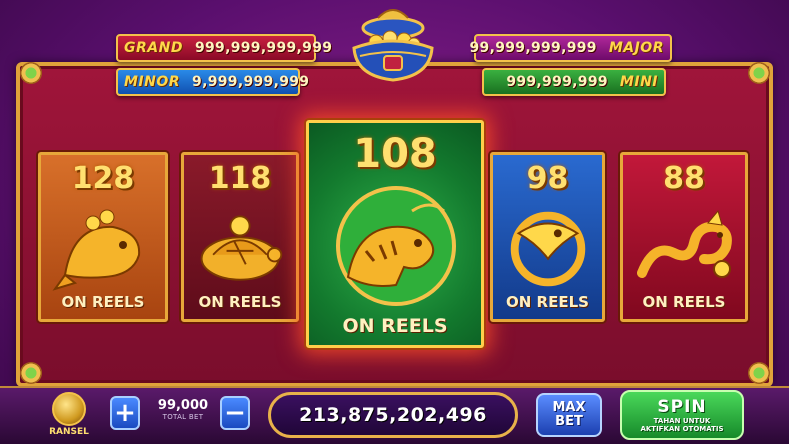 The image size is (789, 444). What do you see at coordinates (684, 243) in the screenshot?
I see `golden-dragon-icon` at bounding box center [684, 243].